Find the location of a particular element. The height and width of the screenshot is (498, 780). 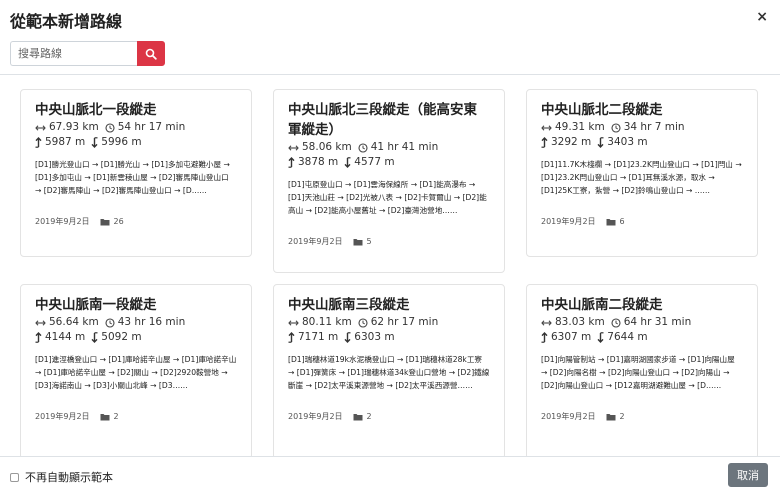

ascent-stat: 6307 m is located at coordinates (566, 337).